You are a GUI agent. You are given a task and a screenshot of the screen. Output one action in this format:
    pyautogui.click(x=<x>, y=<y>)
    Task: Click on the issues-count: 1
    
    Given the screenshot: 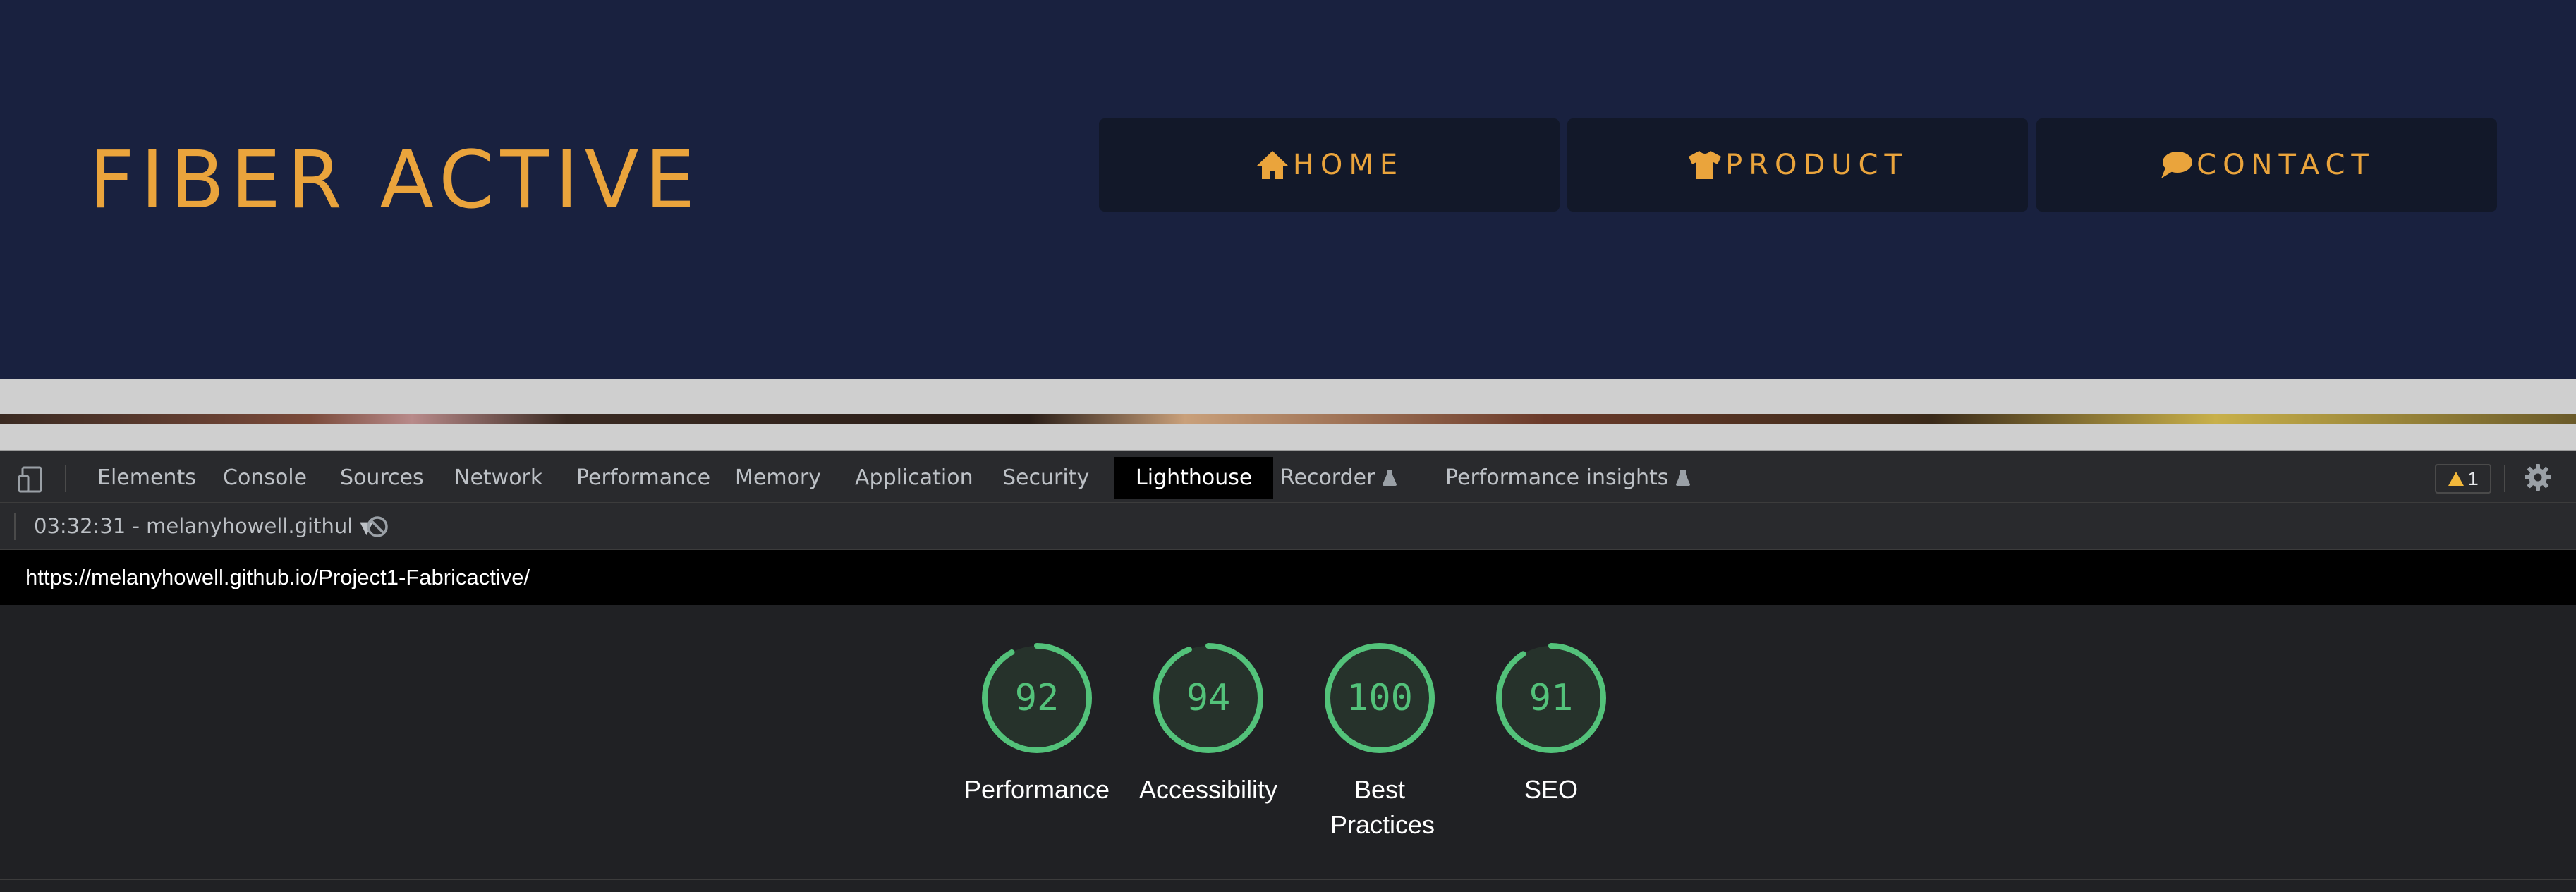 What is the action you would take?
    pyautogui.click(x=2473, y=478)
    